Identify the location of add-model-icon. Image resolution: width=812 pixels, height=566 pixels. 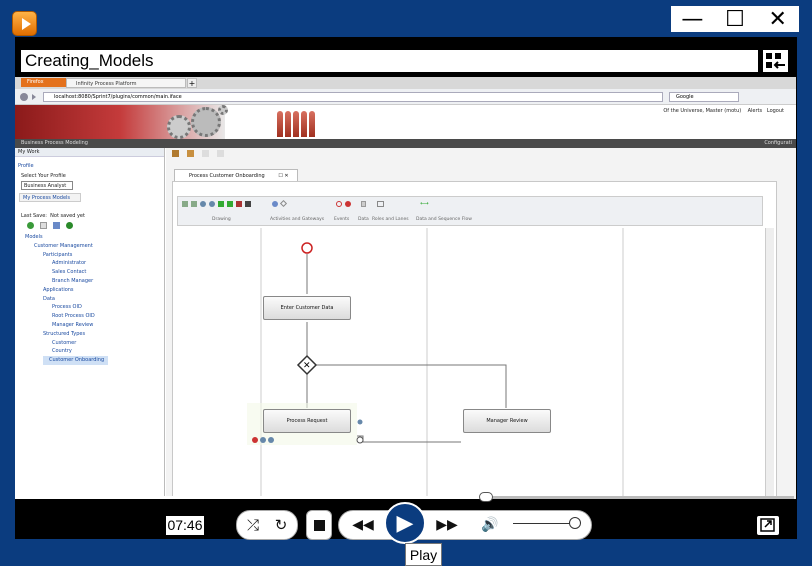
(30, 225).